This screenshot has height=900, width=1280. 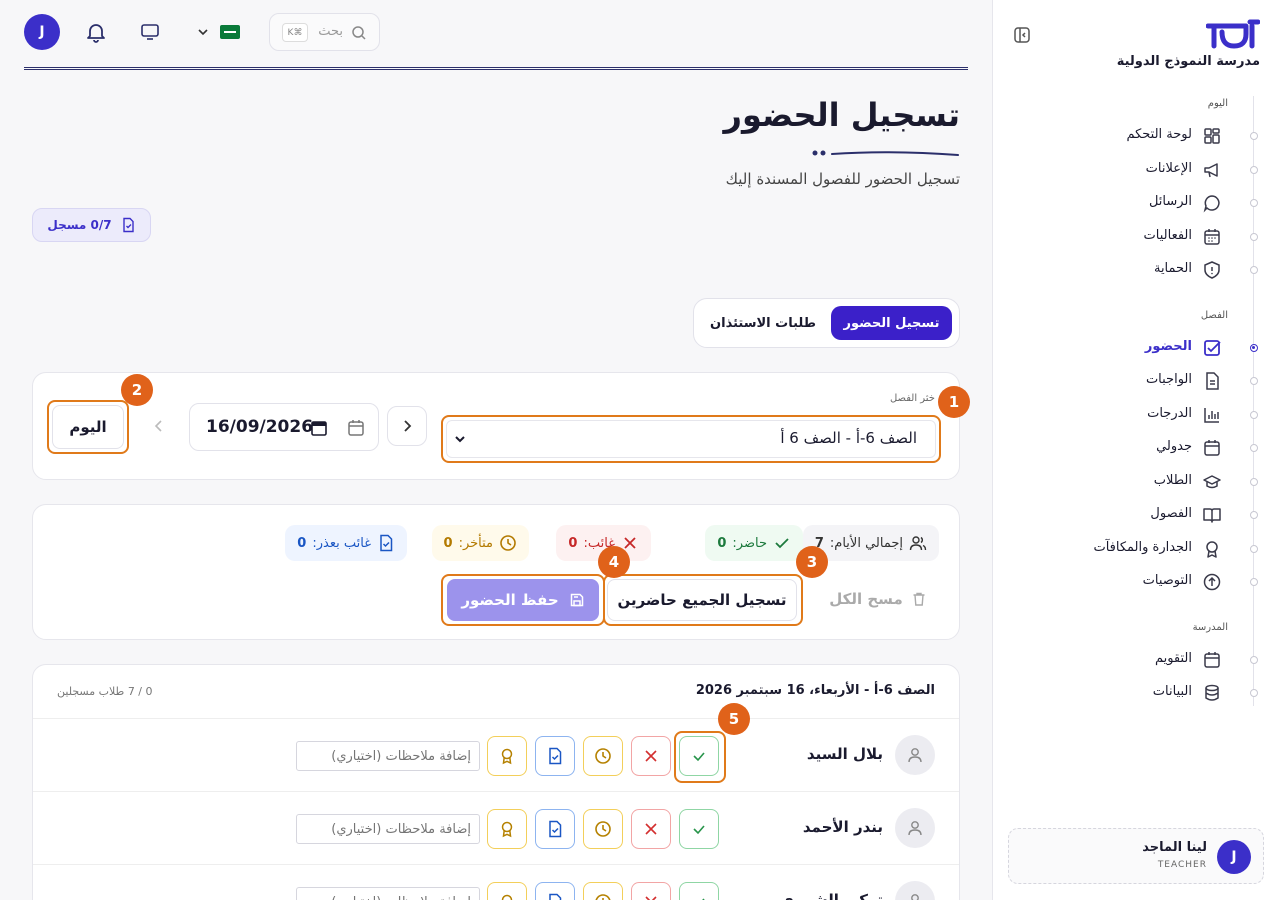 What do you see at coordinates (346, 543) in the screenshot?
I see `stat-excused: غائب بعذر: 0` at bounding box center [346, 543].